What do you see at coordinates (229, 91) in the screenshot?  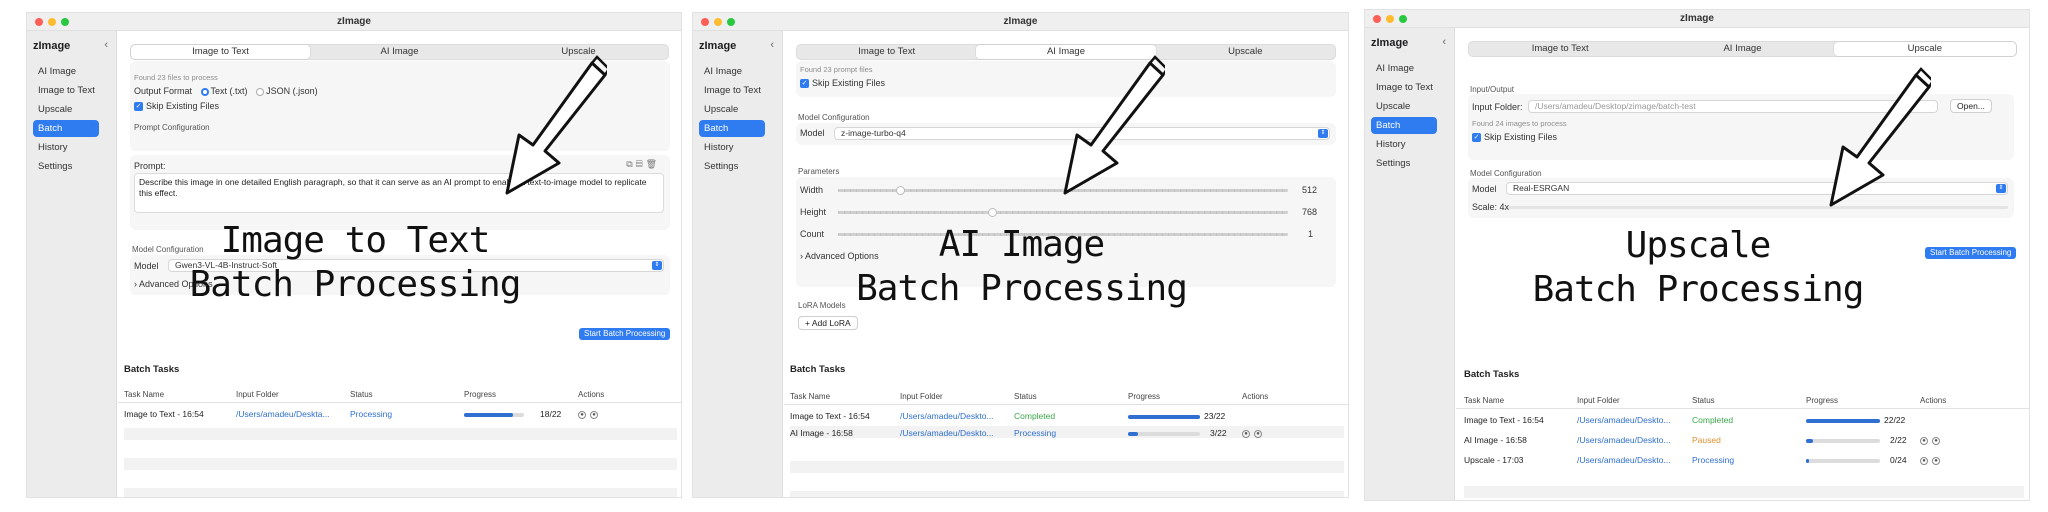 I see `radio-txt-label: Text (.txt)` at bounding box center [229, 91].